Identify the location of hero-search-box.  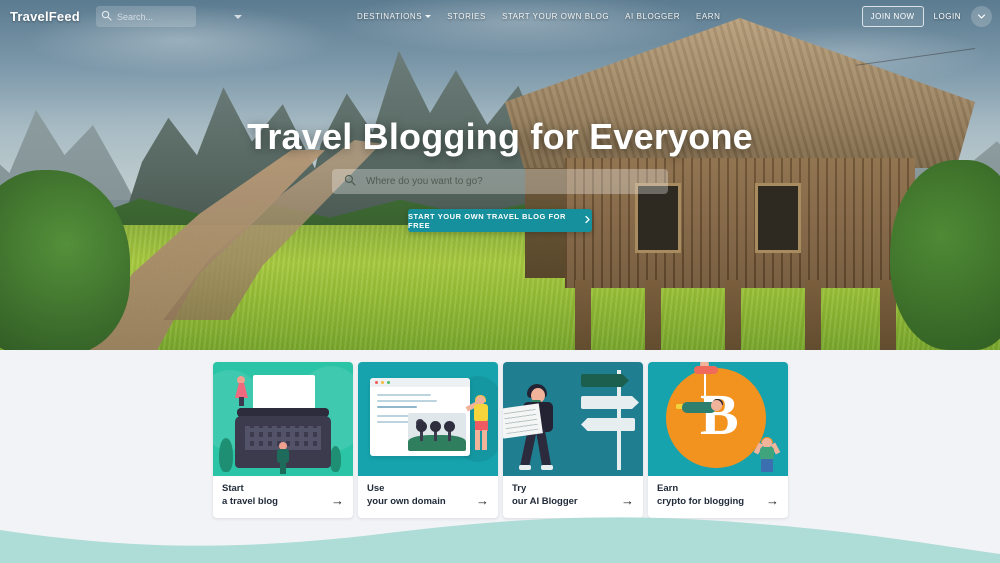
(500, 181).